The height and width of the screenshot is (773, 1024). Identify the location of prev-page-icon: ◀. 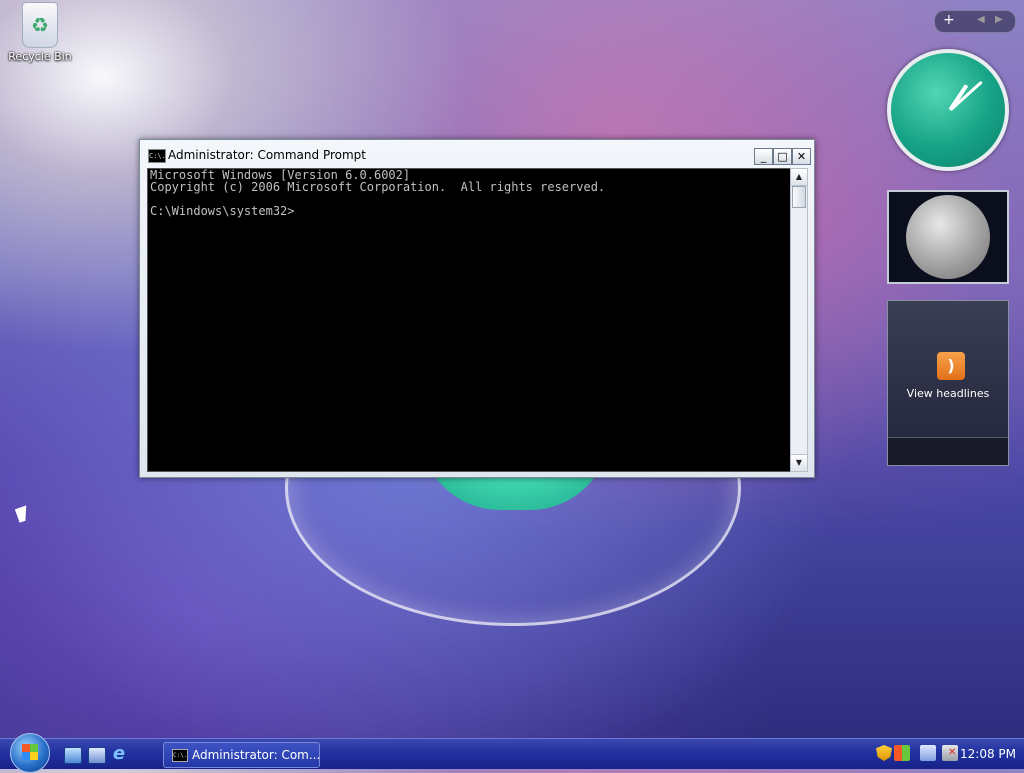
(981, 19).